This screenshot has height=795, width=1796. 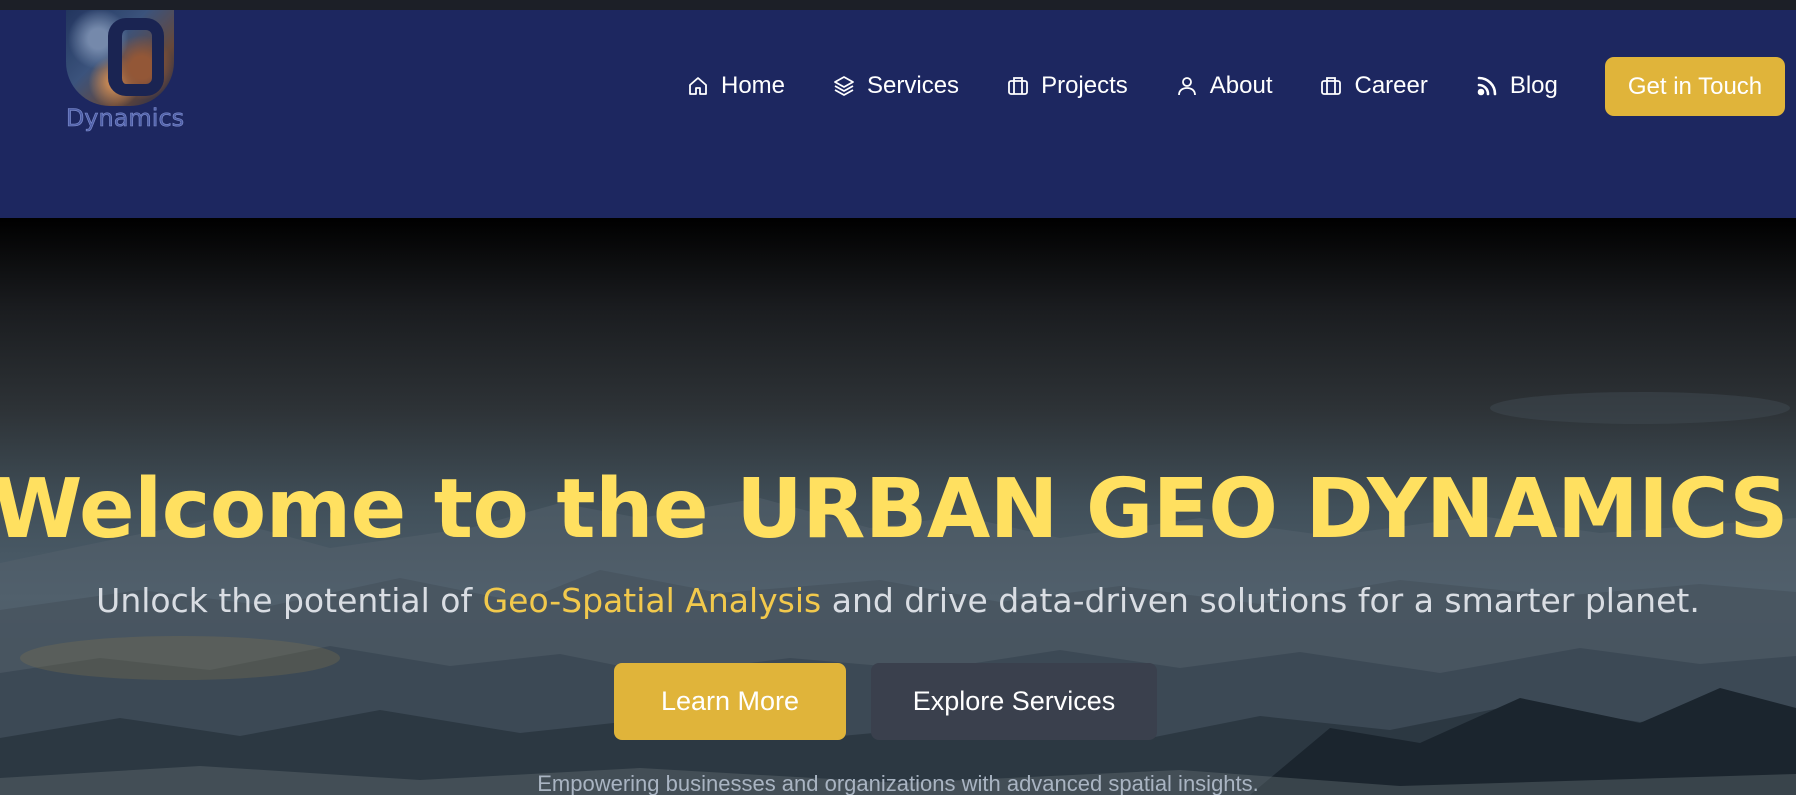 What do you see at coordinates (898, 5) in the screenshot?
I see `browser-top-strip` at bounding box center [898, 5].